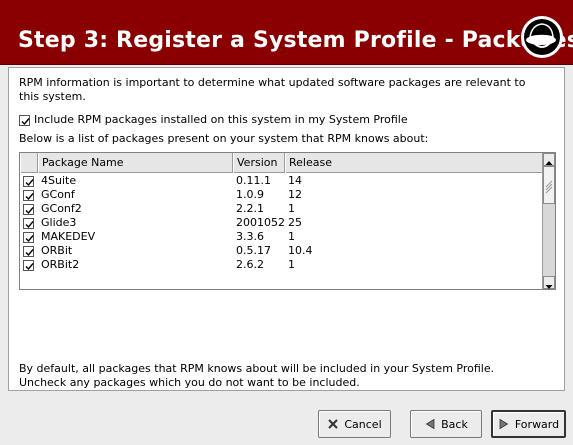 The height and width of the screenshot is (445, 573). I want to click on package-version-cell: 3.3.6, so click(250, 236).